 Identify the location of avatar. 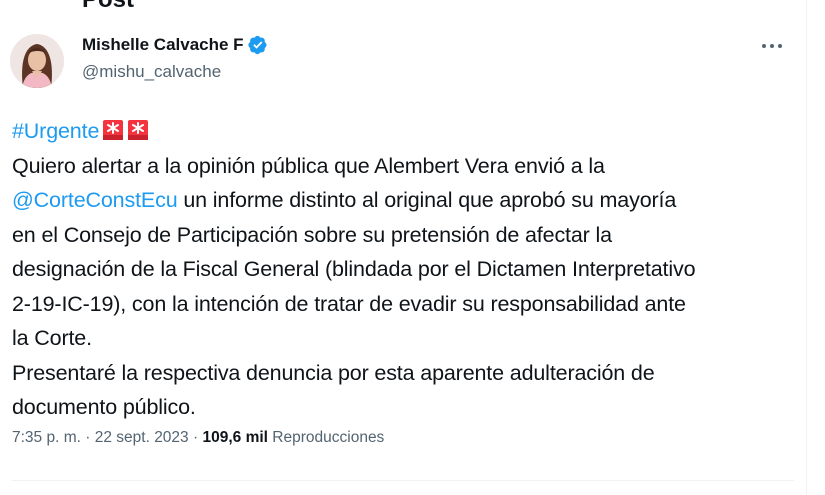
(37, 61).